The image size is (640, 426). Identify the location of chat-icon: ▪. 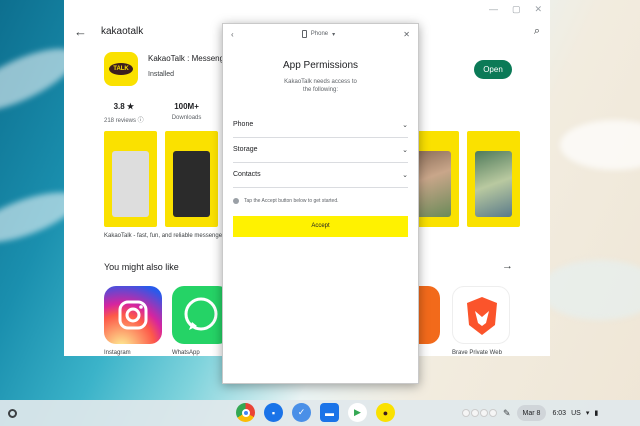
(273, 412).